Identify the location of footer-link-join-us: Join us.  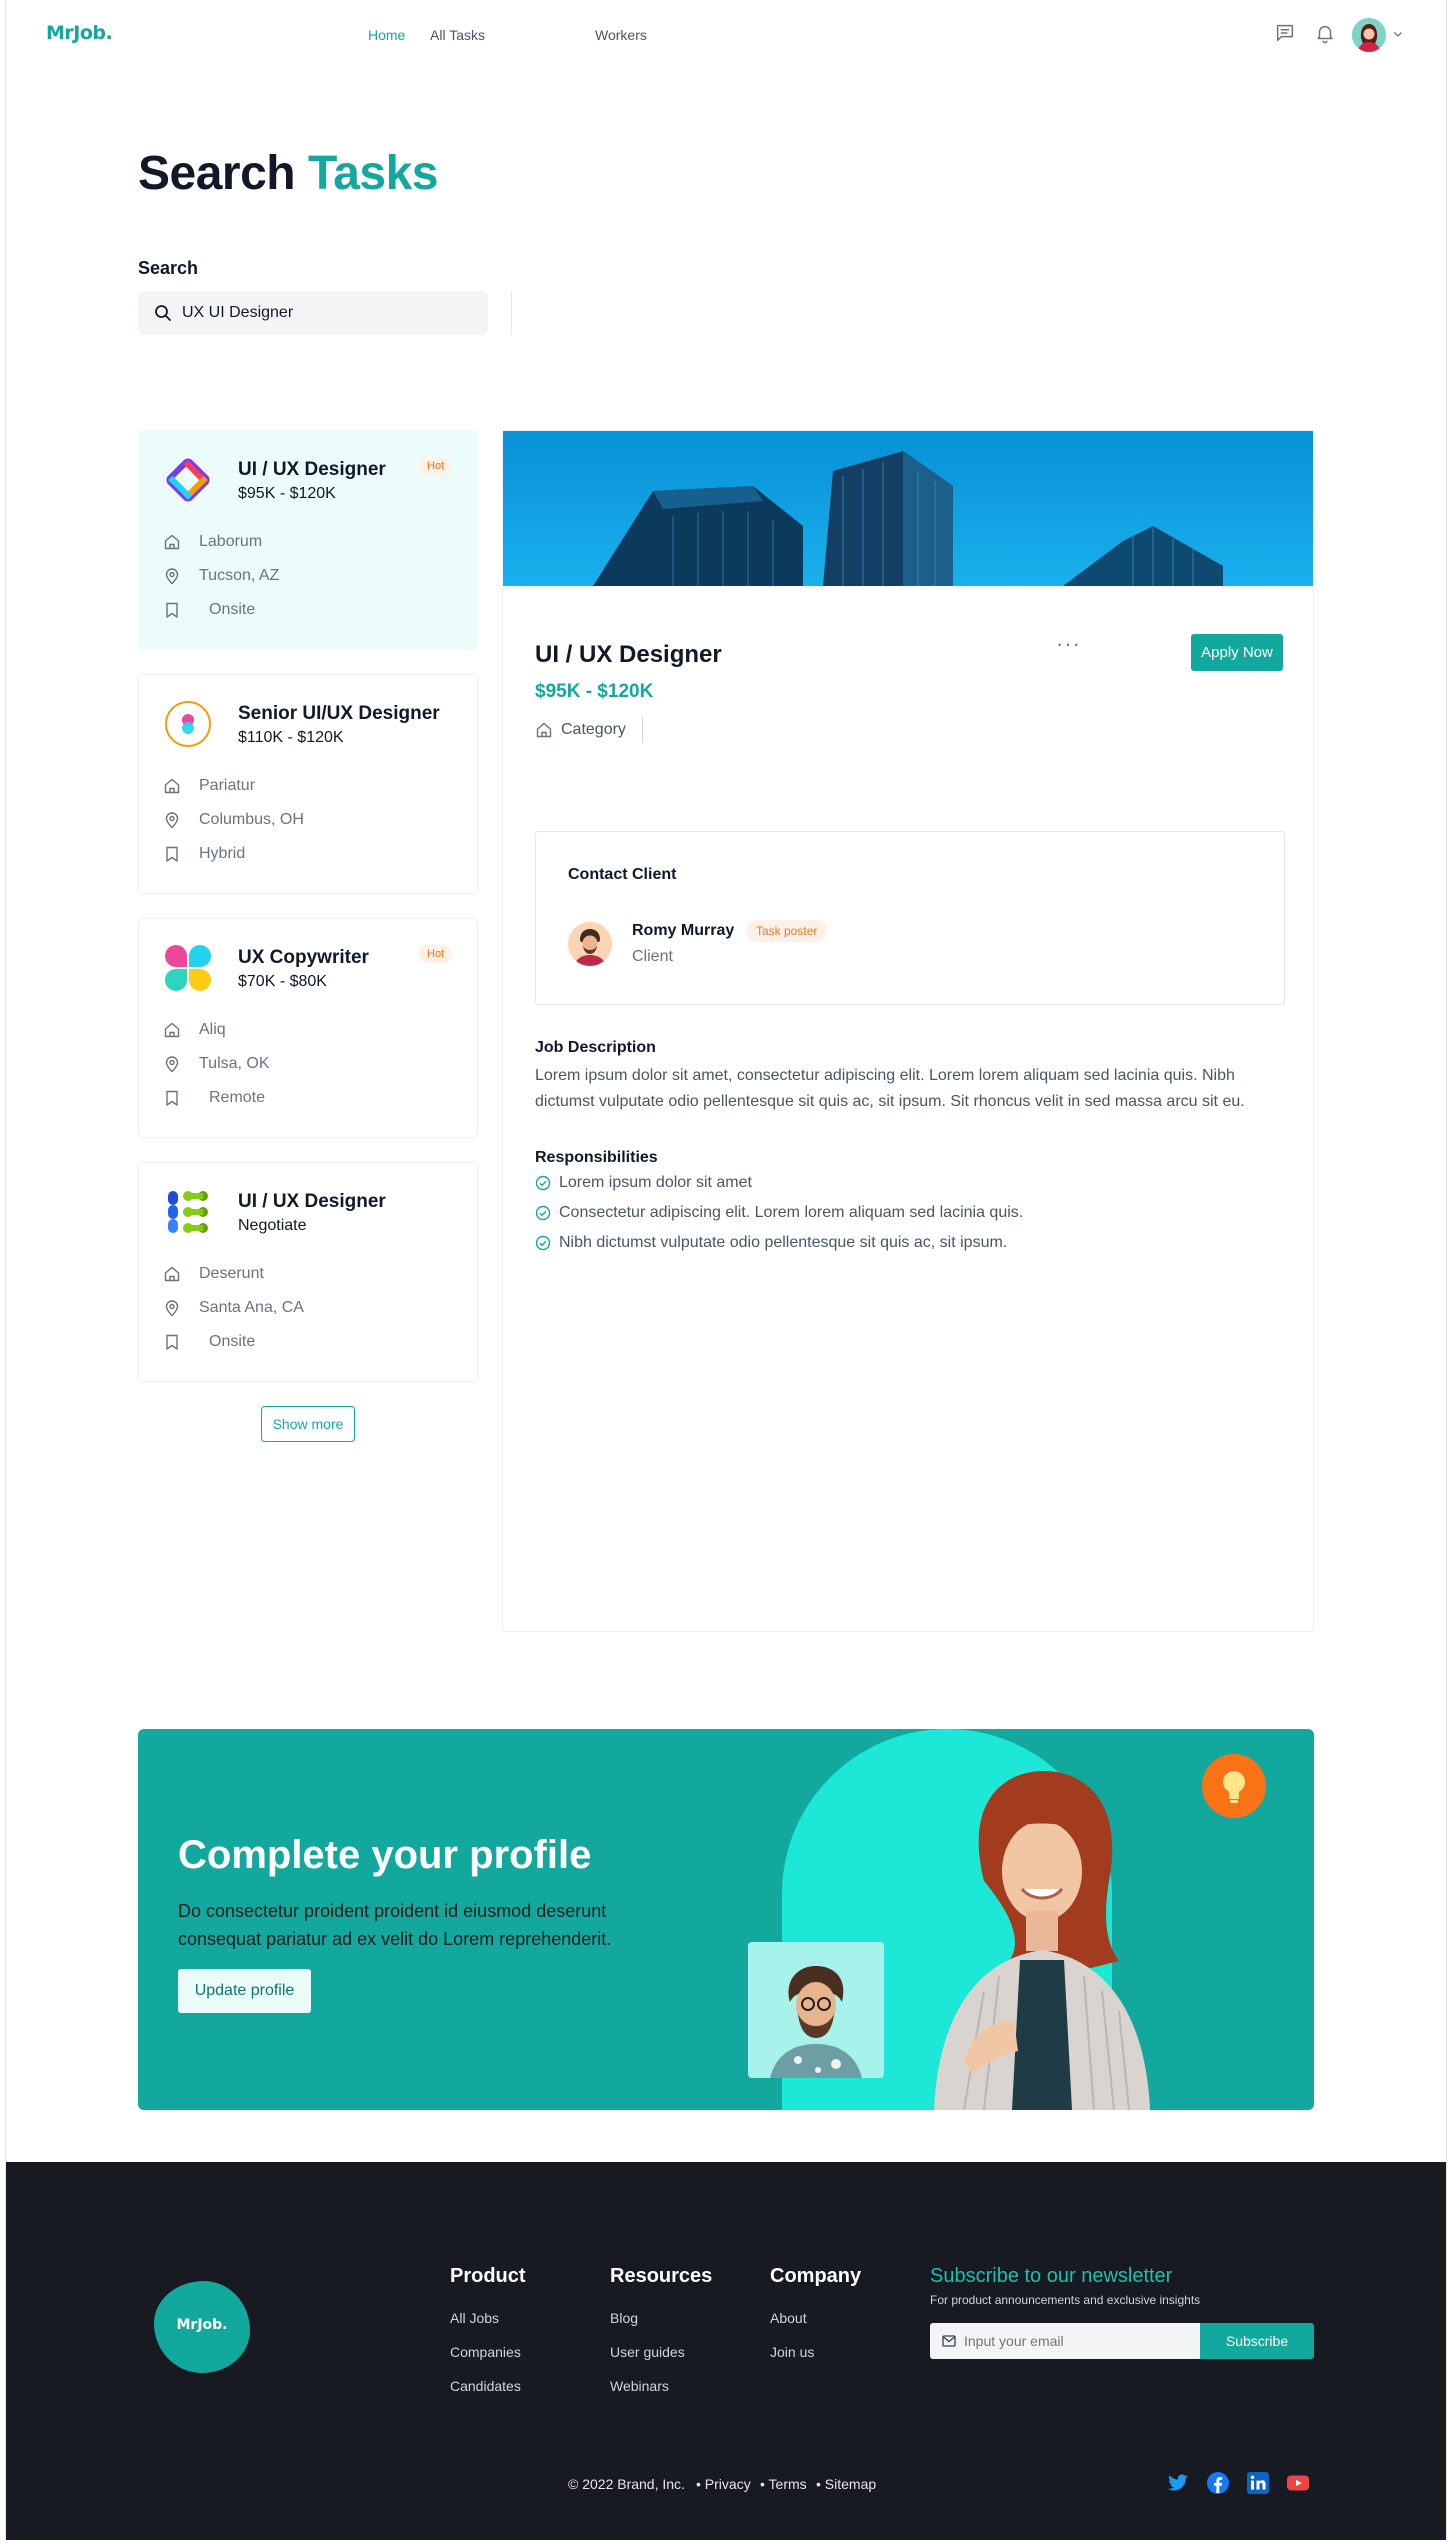
(792, 2352).